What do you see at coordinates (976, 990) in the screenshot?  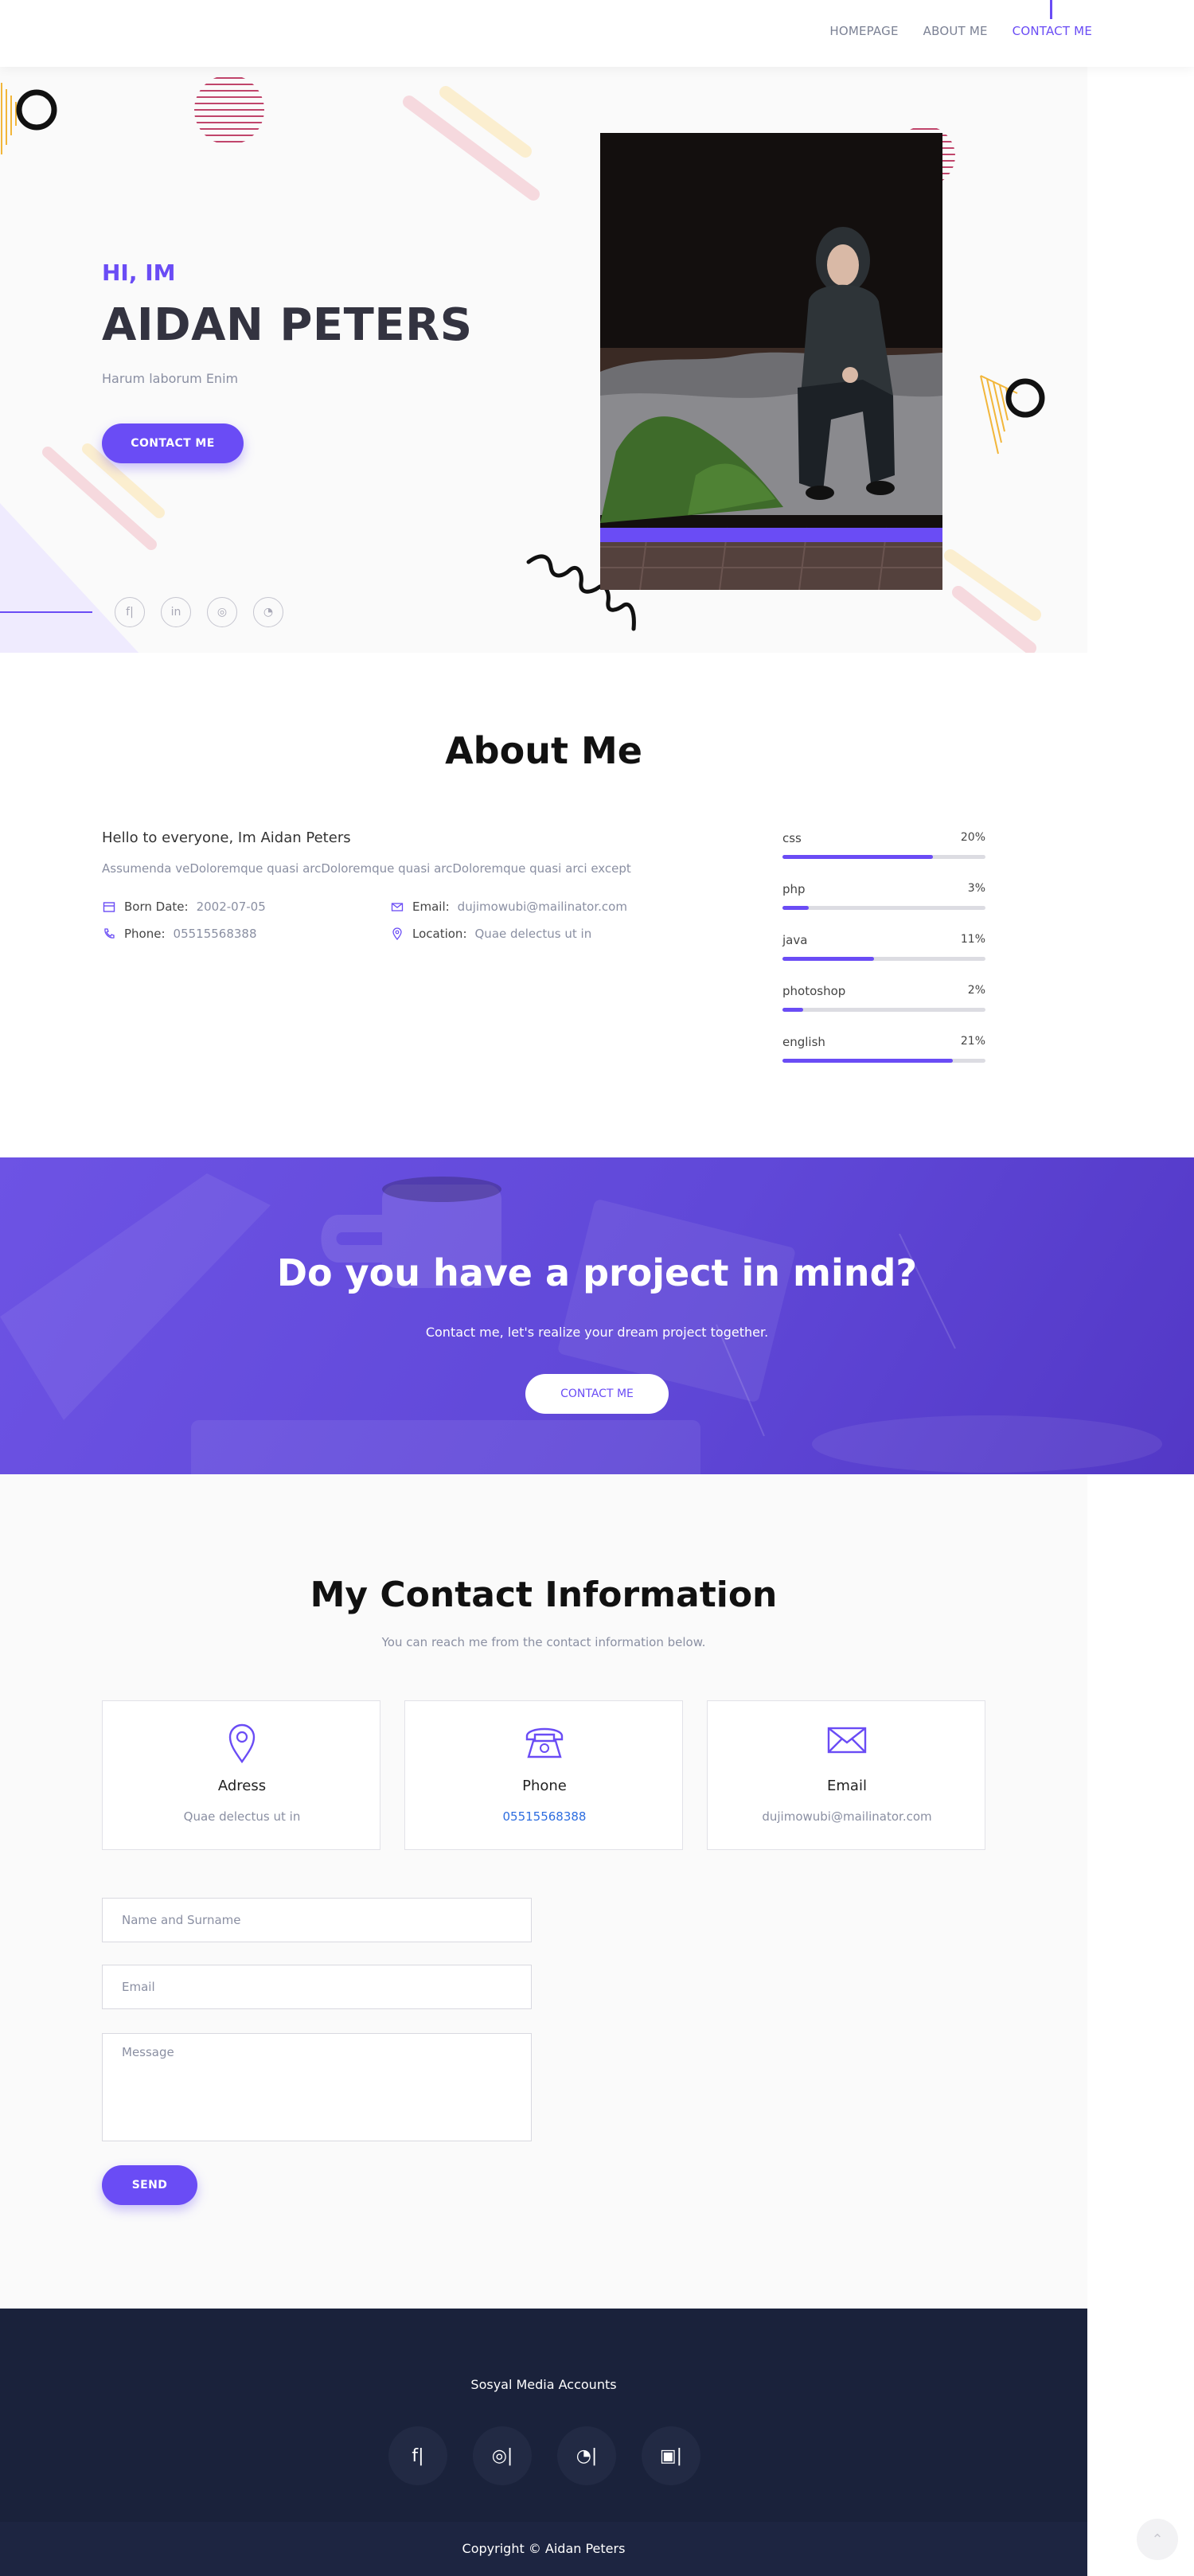 I see `skill-percent: 2%` at bounding box center [976, 990].